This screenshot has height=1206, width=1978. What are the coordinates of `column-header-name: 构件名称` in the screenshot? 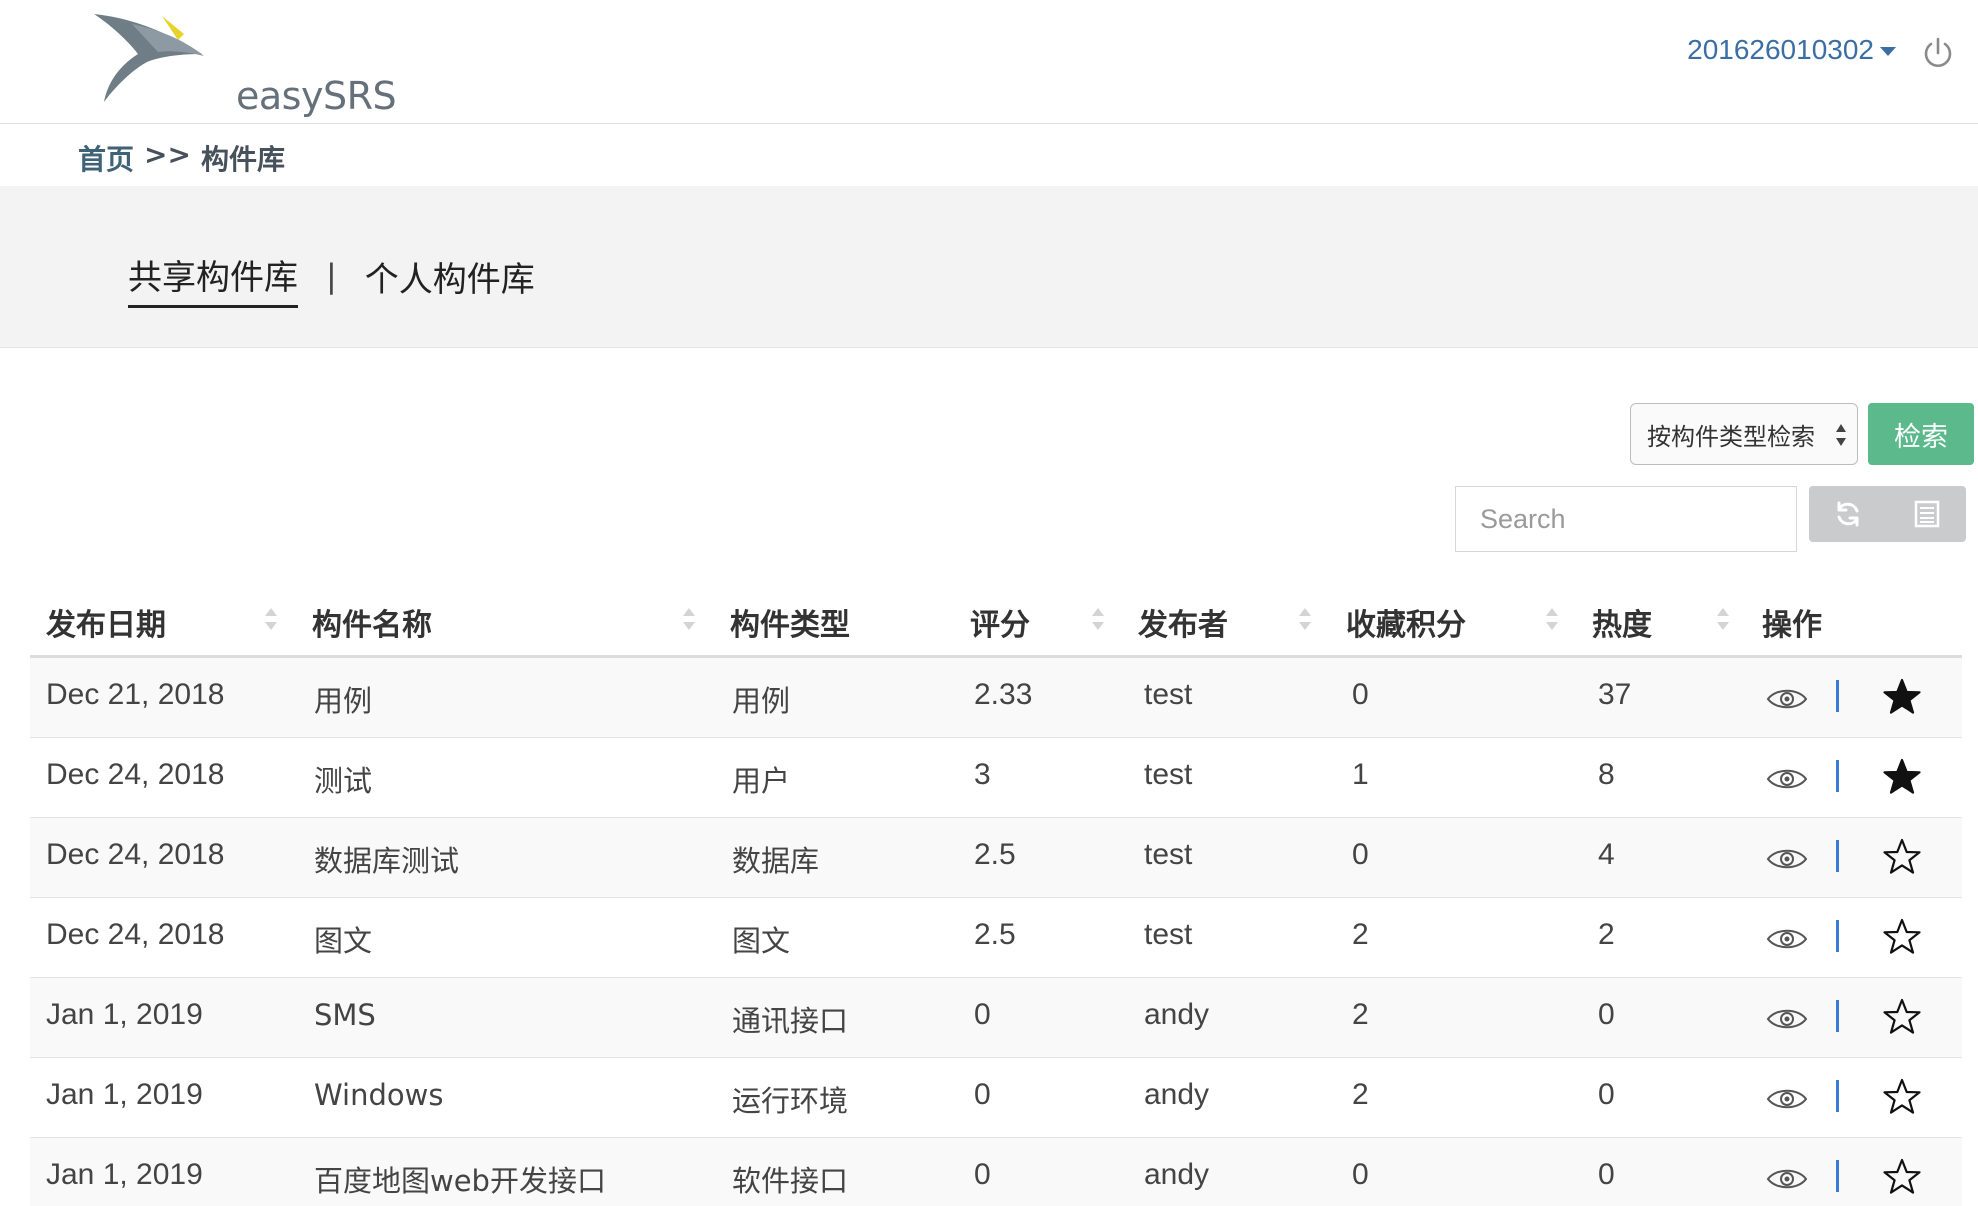 It's located at (372, 622).